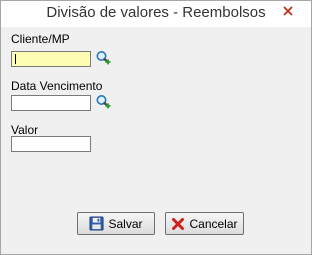  I want to click on cliente-label: Cliente/MP, so click(40, 39).